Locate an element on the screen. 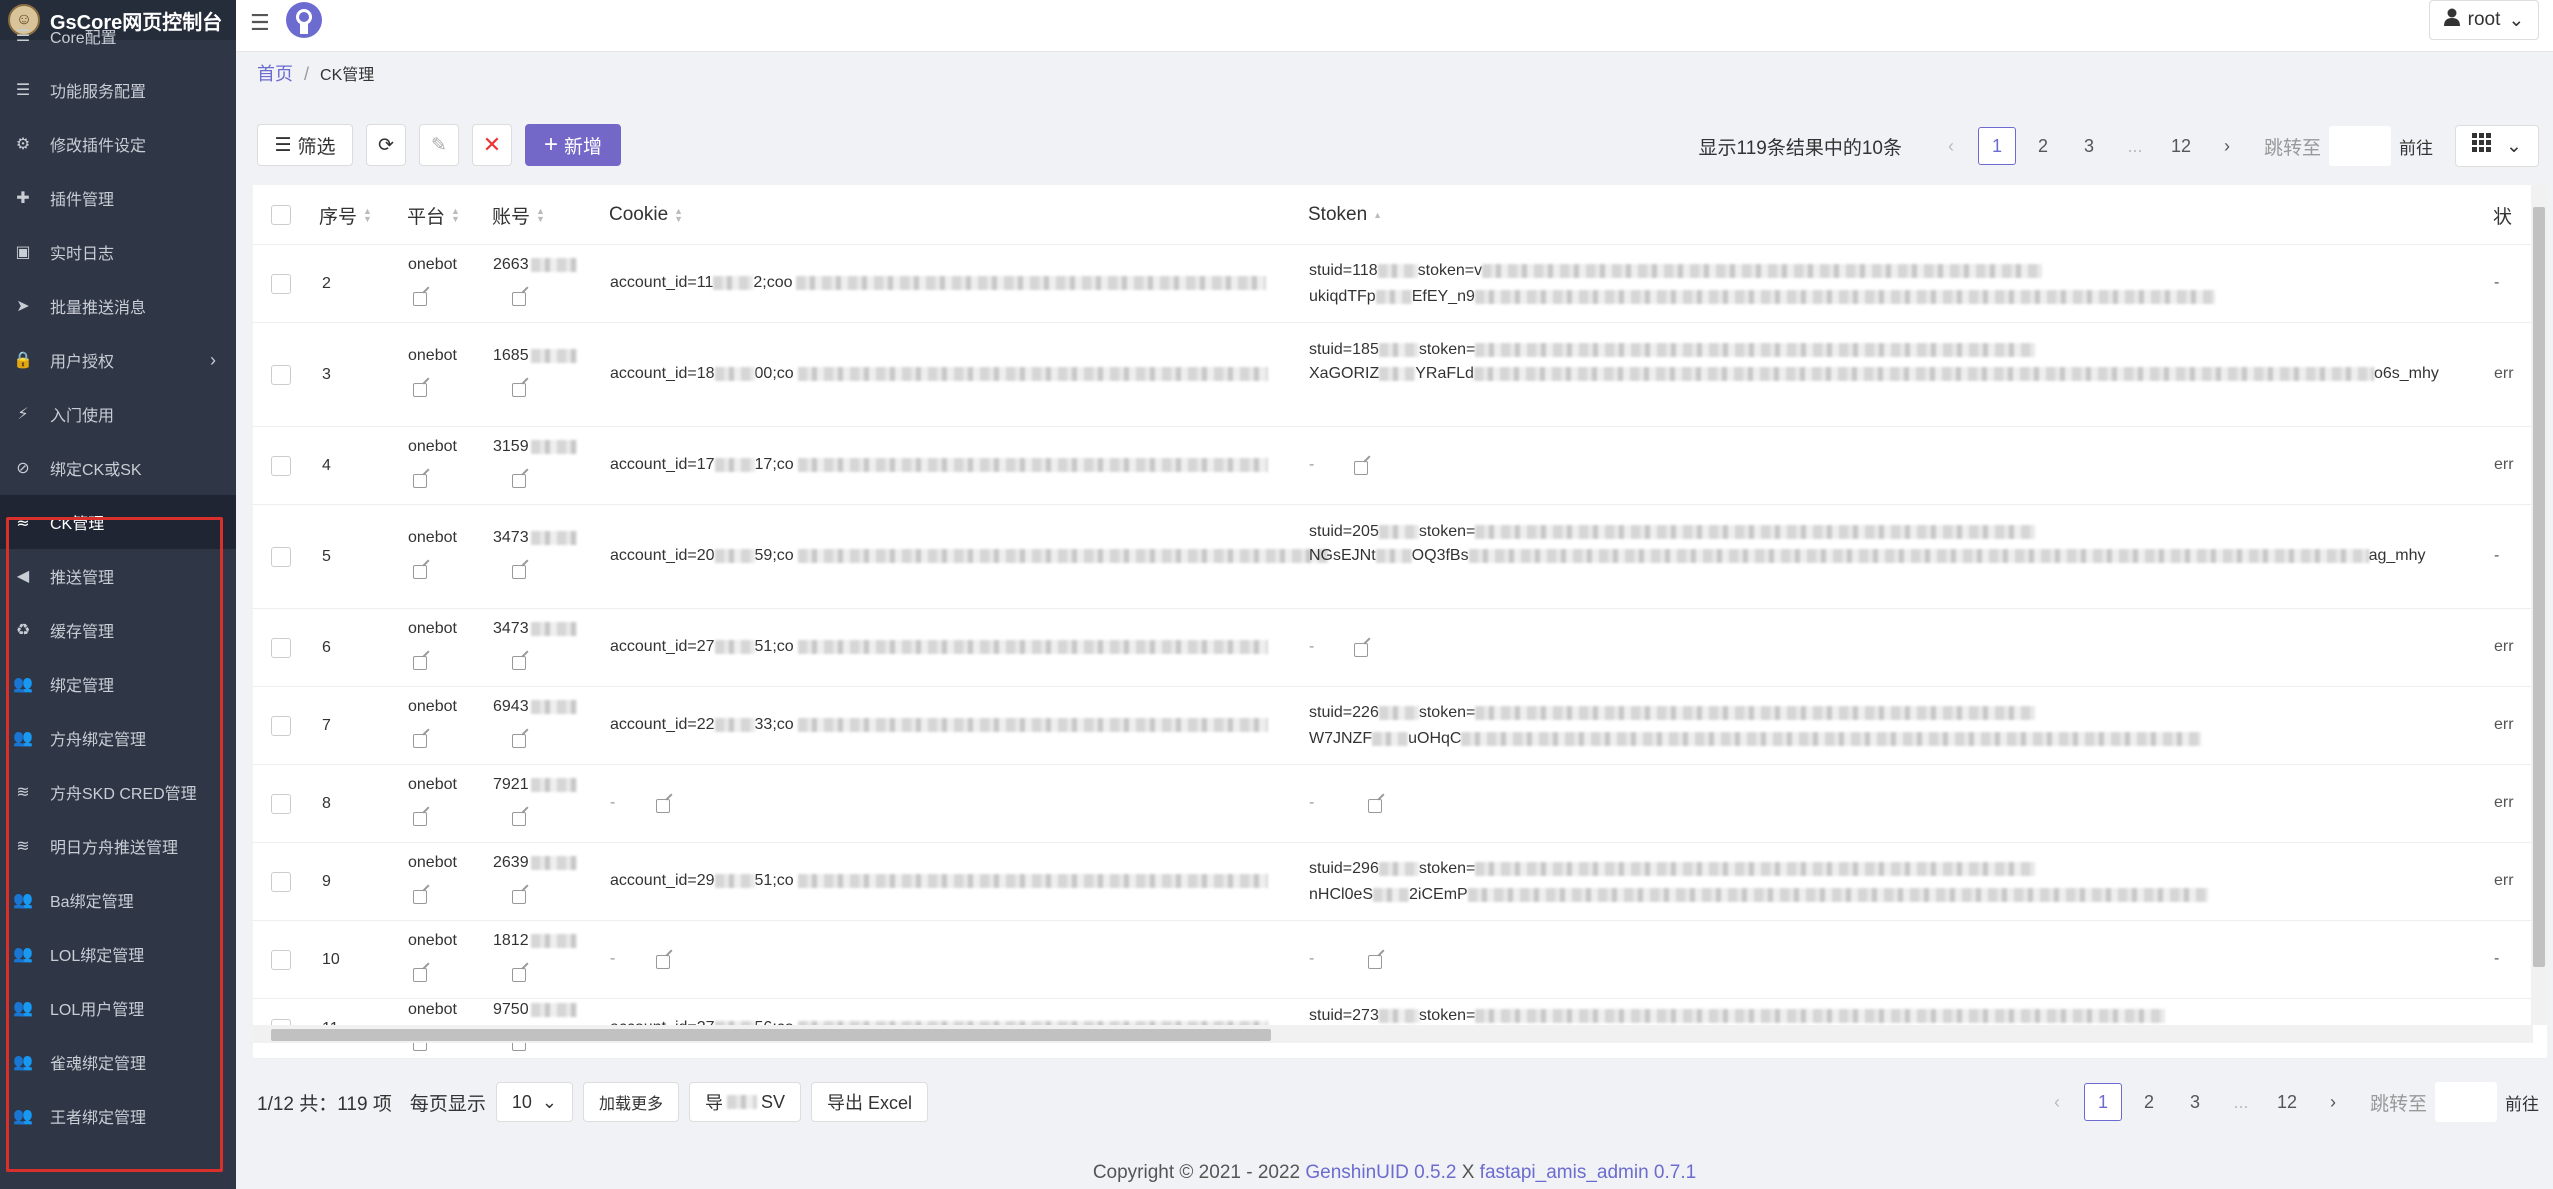 The width and height of the screenshot is (2553, 1189). sidebar-item: ◀ 推送管理 is located at coordinates (118, 576).